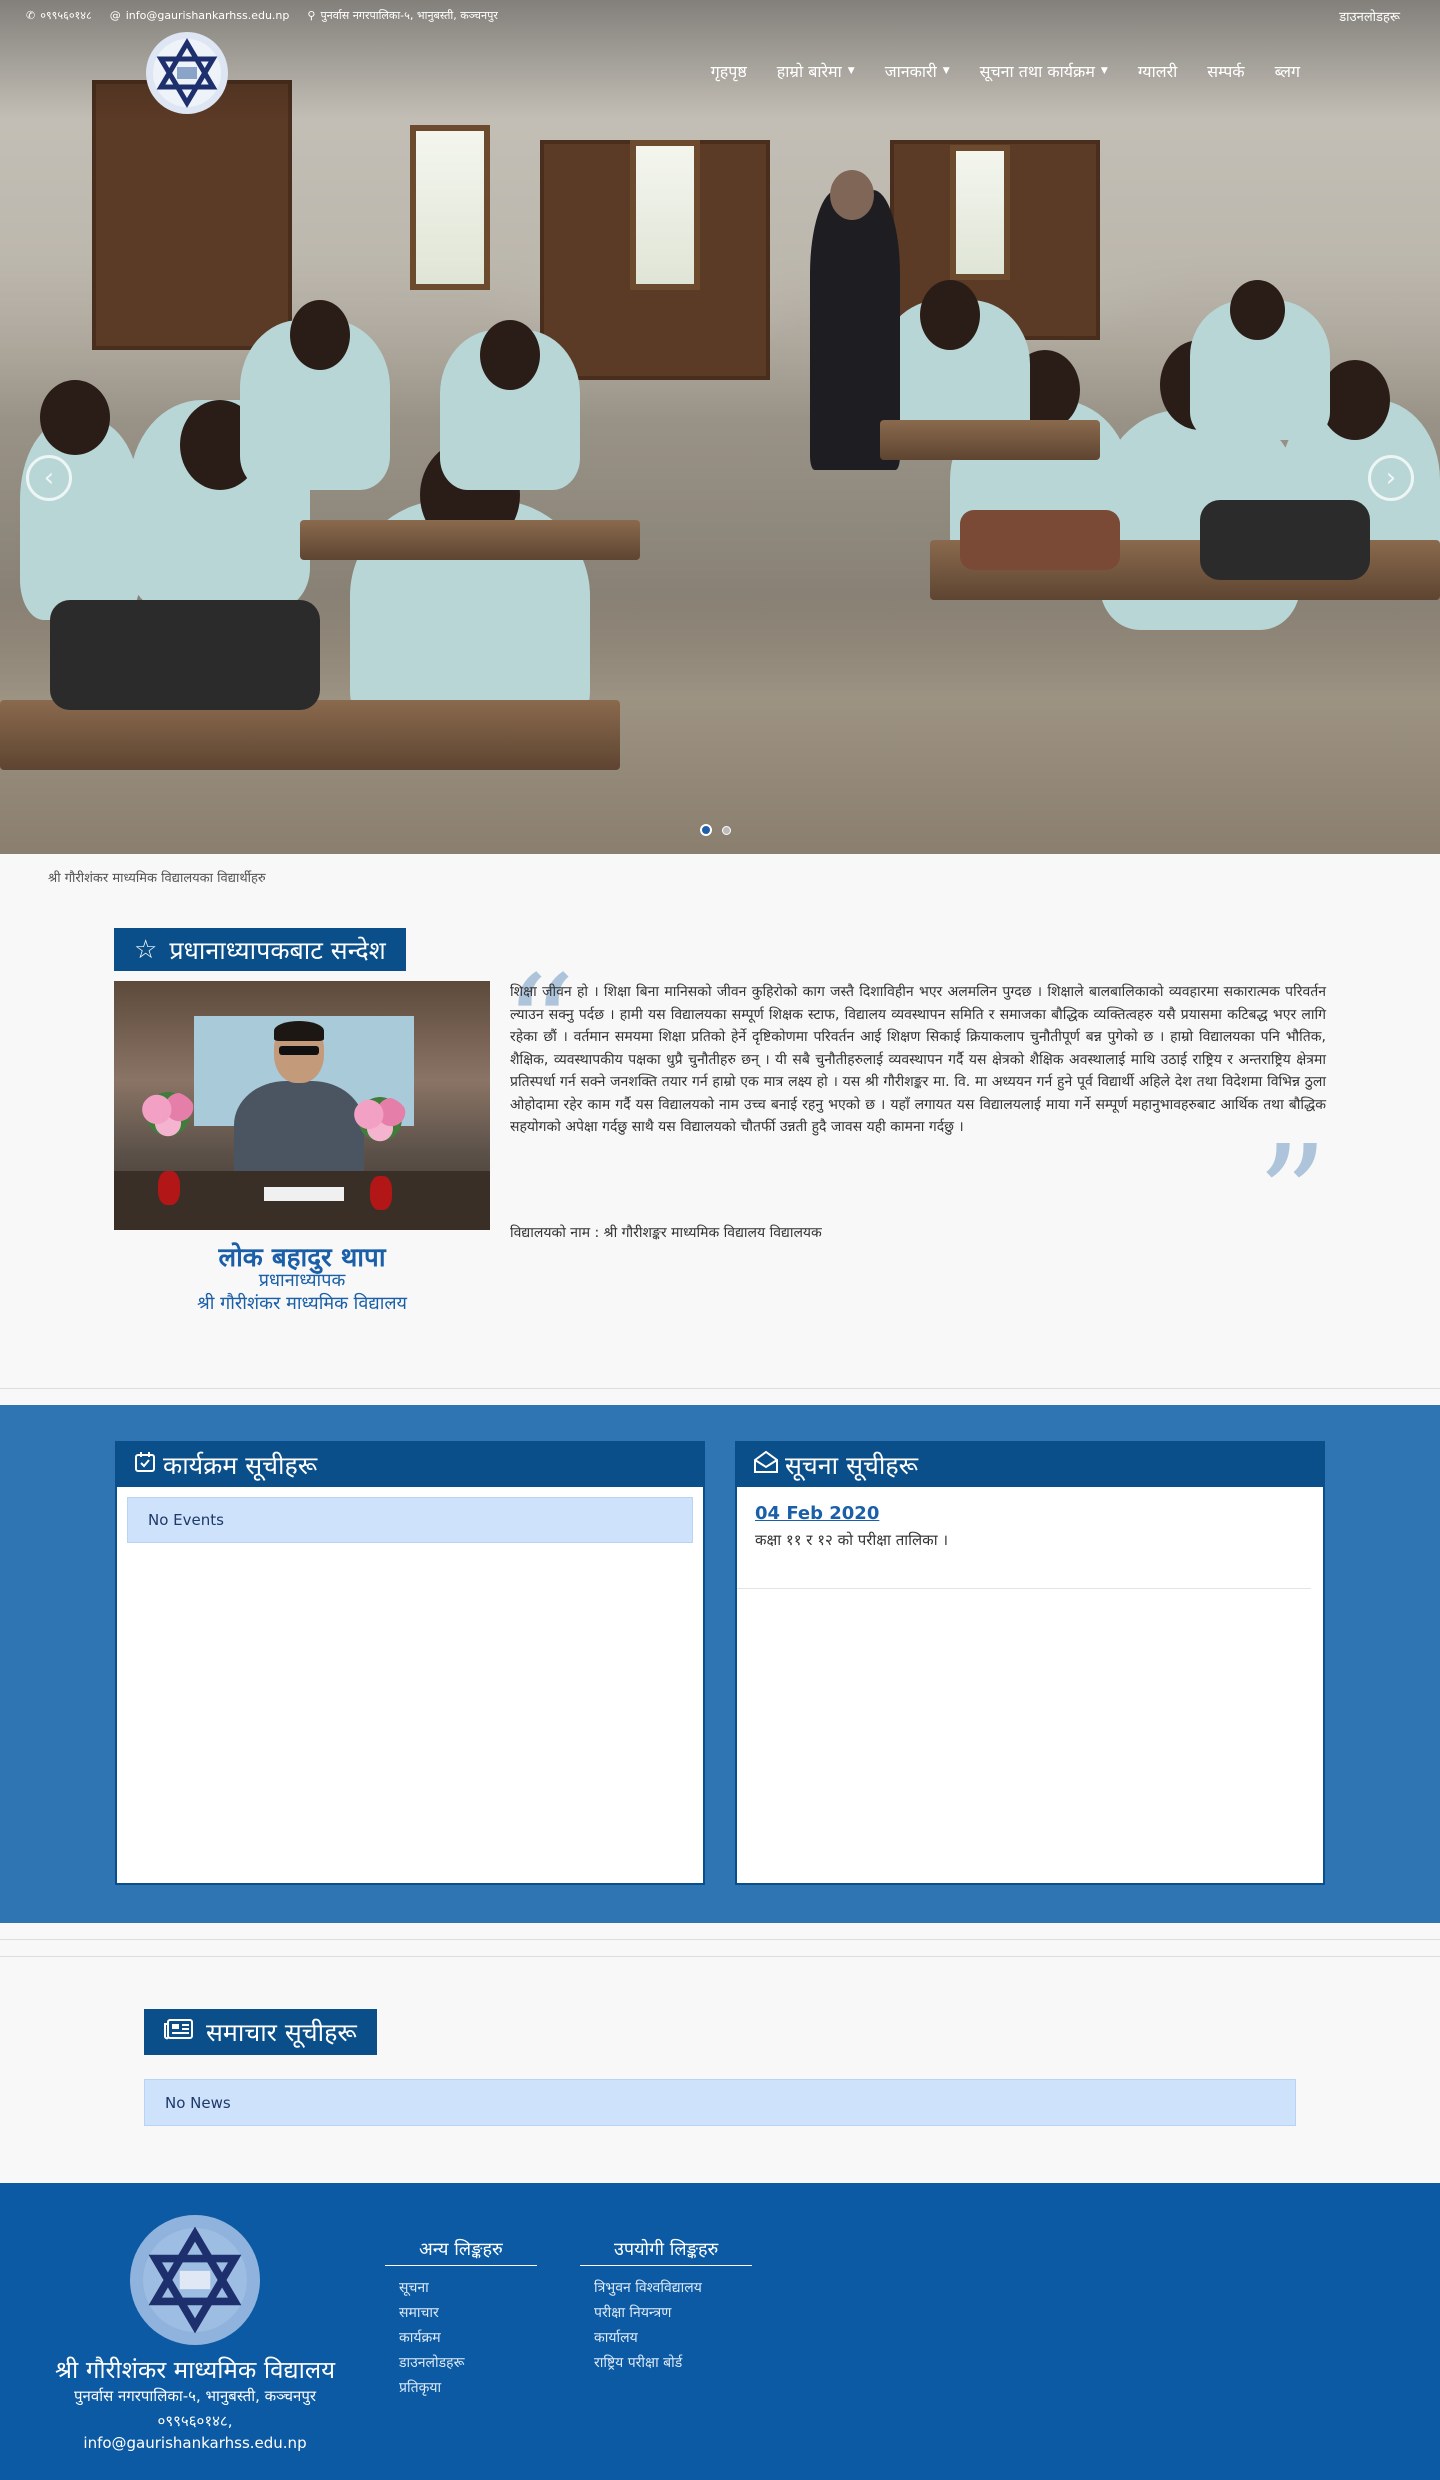 The width and height of the screenshot is (1440, 2480). Describe the element at coordinates (468, 2288) in the screenshot. I see `footer-link: सूचना` at that location.